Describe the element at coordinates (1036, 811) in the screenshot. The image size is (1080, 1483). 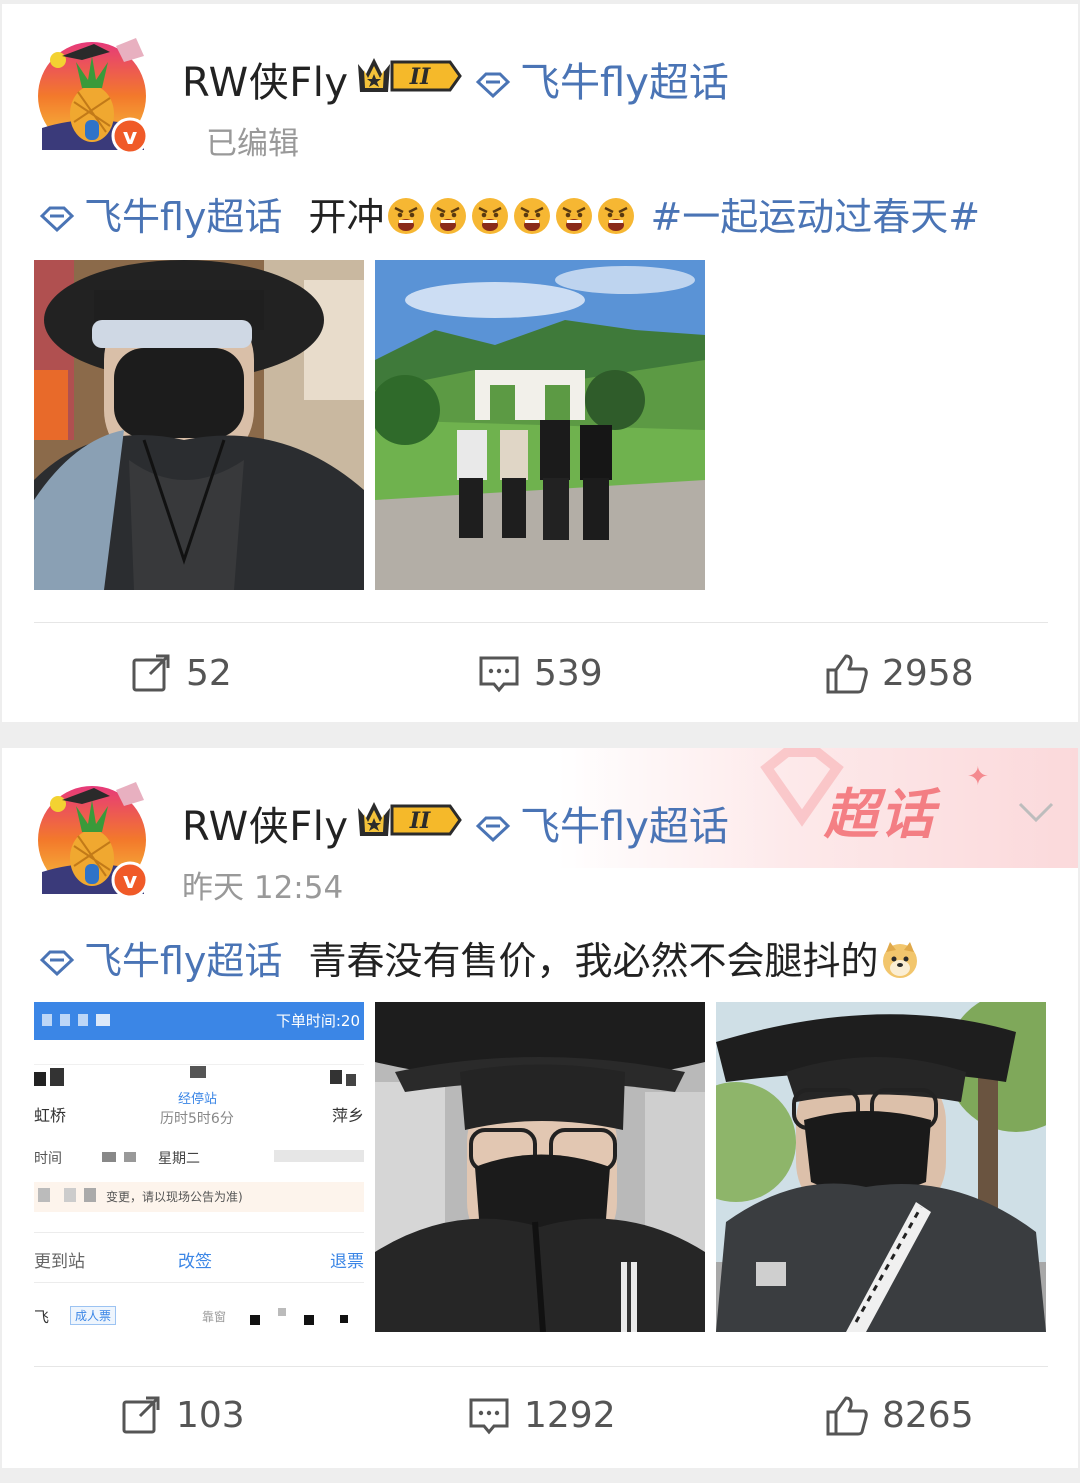
I see `chevron-down-icon` at that location.